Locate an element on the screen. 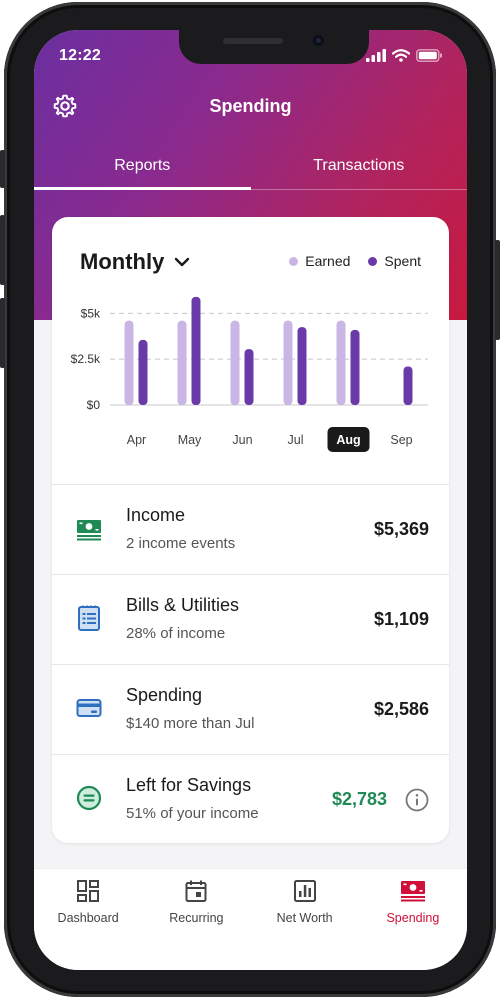 The height and width of the screenshot is (999, 500). x-tick-label: Jun is located at coordinates (242, 440).